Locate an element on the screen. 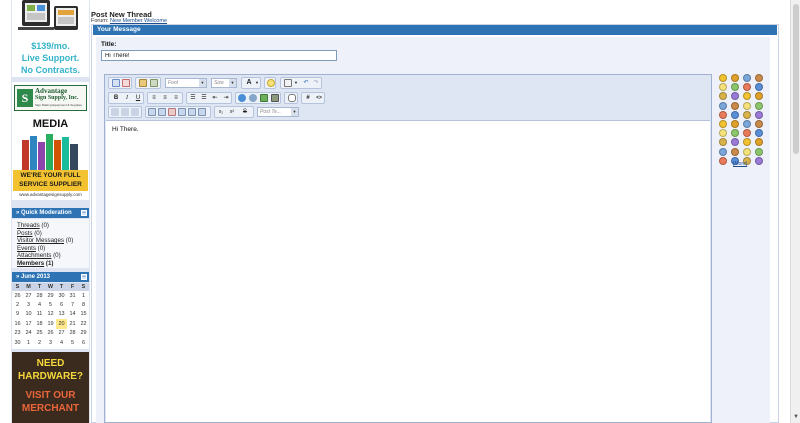  paste-text-icon is located at coordinates (154, 83).